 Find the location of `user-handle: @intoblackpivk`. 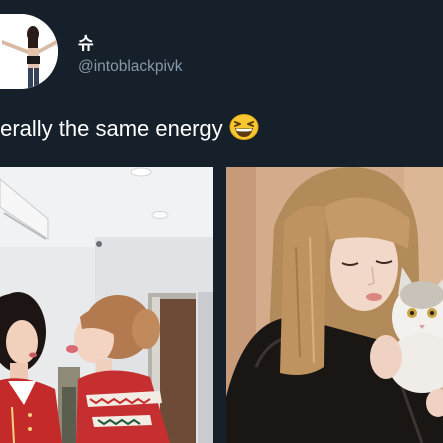

user-handle: @intoblackpivk is located at coordinates (130, 67).